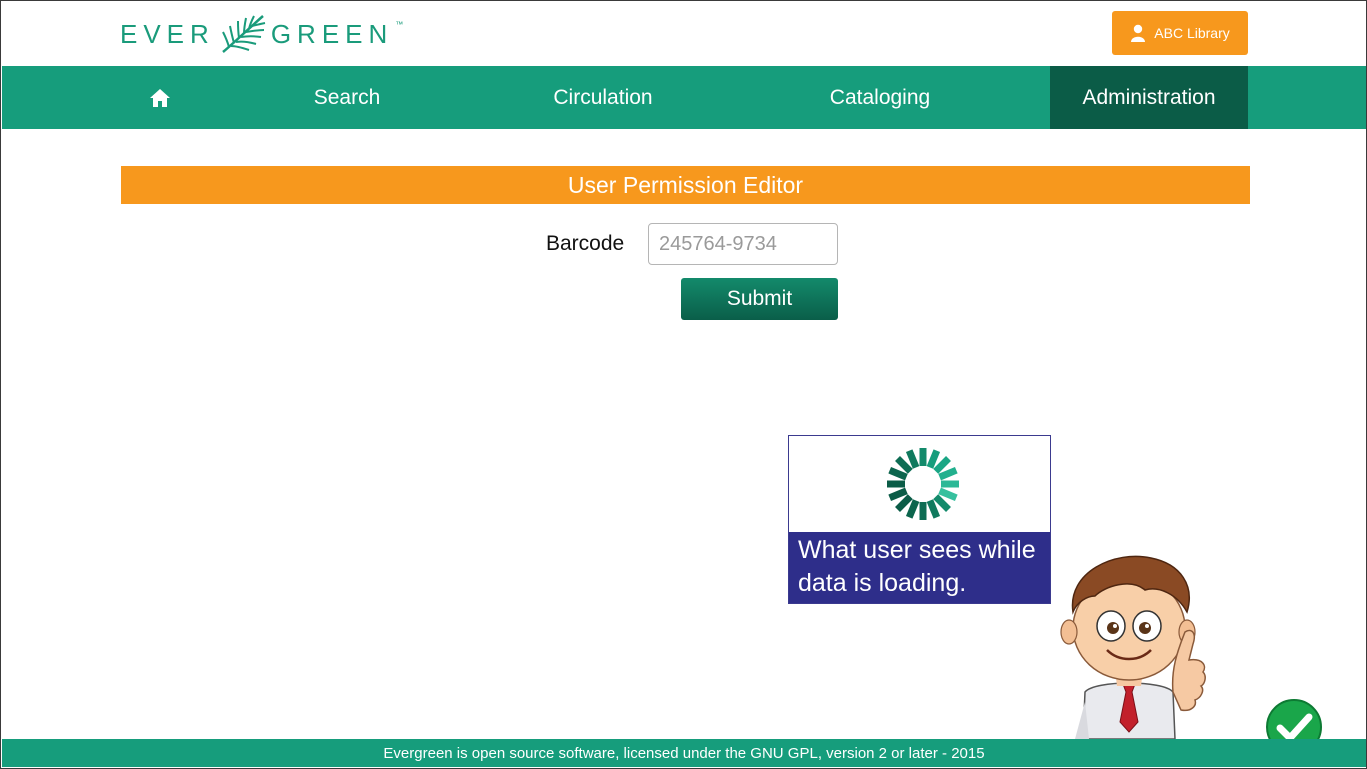 The image size is (1367, 769). Describe the element at coordinates (603, 97) in the screenshot. I see `nav-circulation: Circulation` at that location.